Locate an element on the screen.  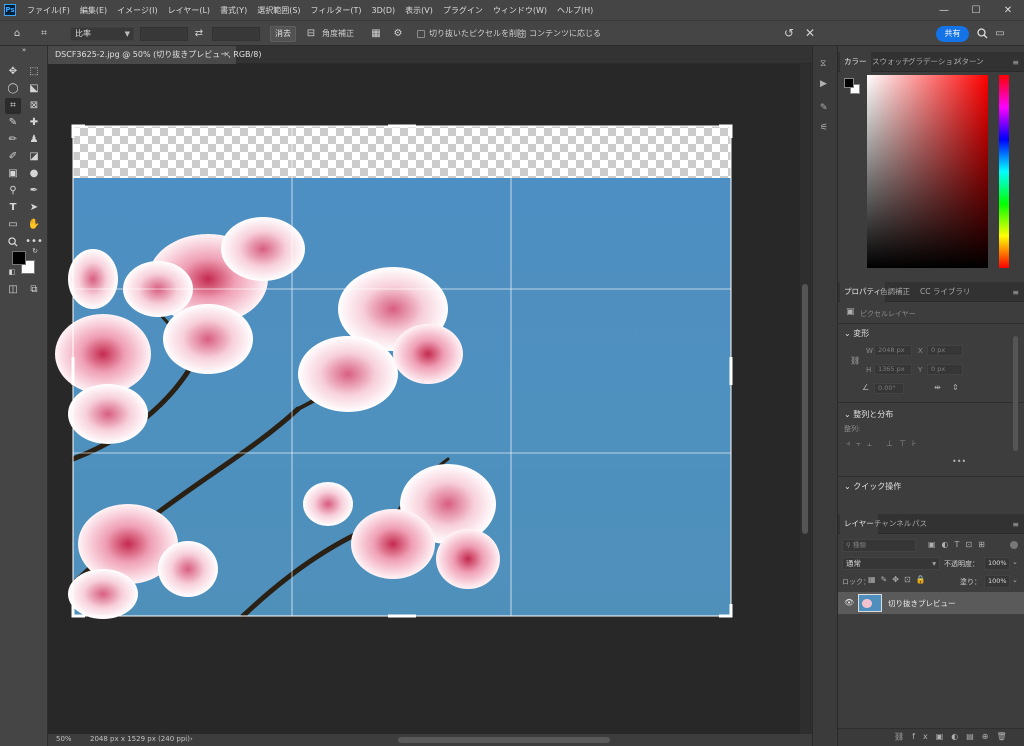
menu-filter: フィルター(T) is located at coordinates (336, 10).